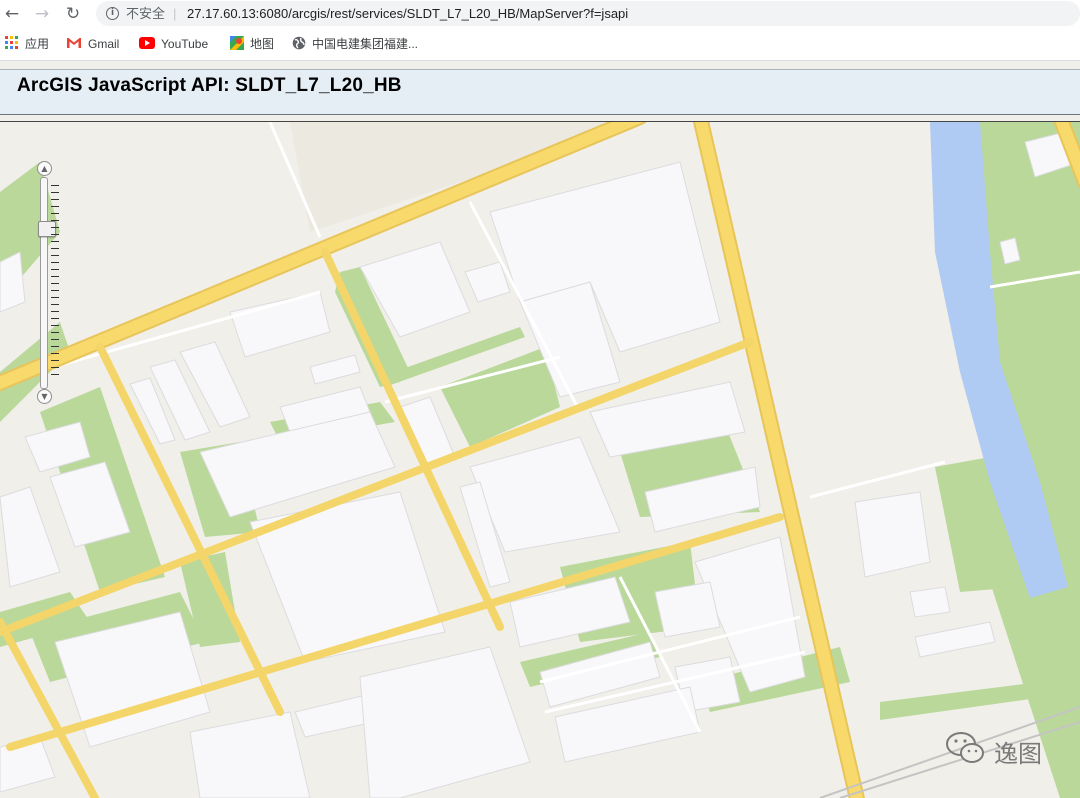 Image resolution: width=1080 pixels, height=798 pixels. Describe the element at coordinates (209, 85) in the screenshot. I see `page-title: ArcGIS JavaScript API: SLDT_L7_L20_HB` at that location.